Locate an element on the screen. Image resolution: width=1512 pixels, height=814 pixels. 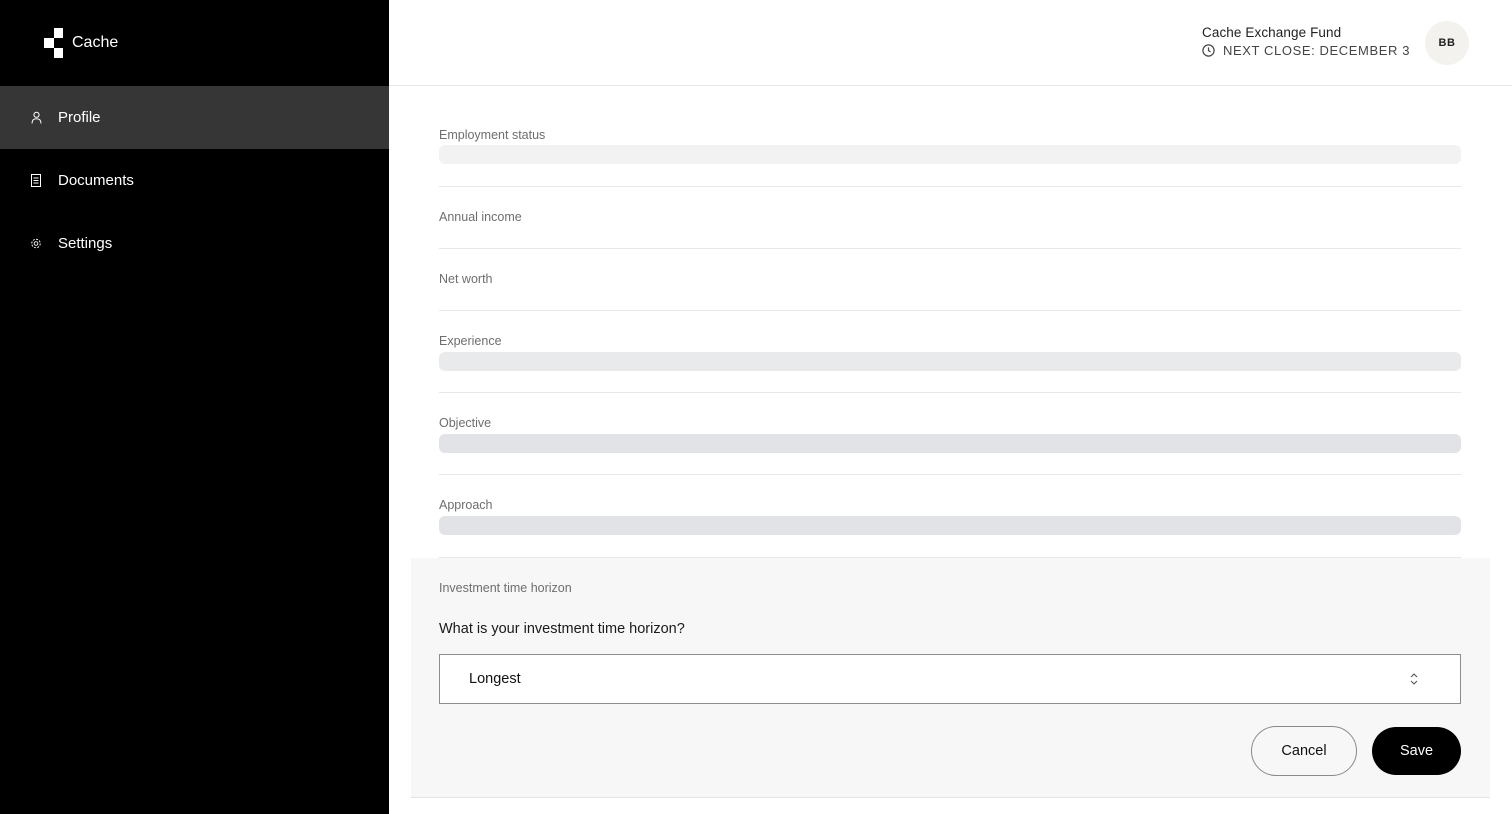
question-text: What is your investment time horizon? is located at coordinates (562, 629).